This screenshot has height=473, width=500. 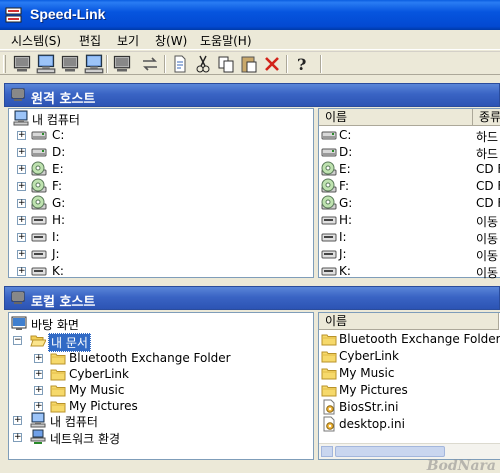 What do you see at coordinates (409, 220) in the screenshot?
I see `list-item: H: 이동` at bounding box center [409, 220].